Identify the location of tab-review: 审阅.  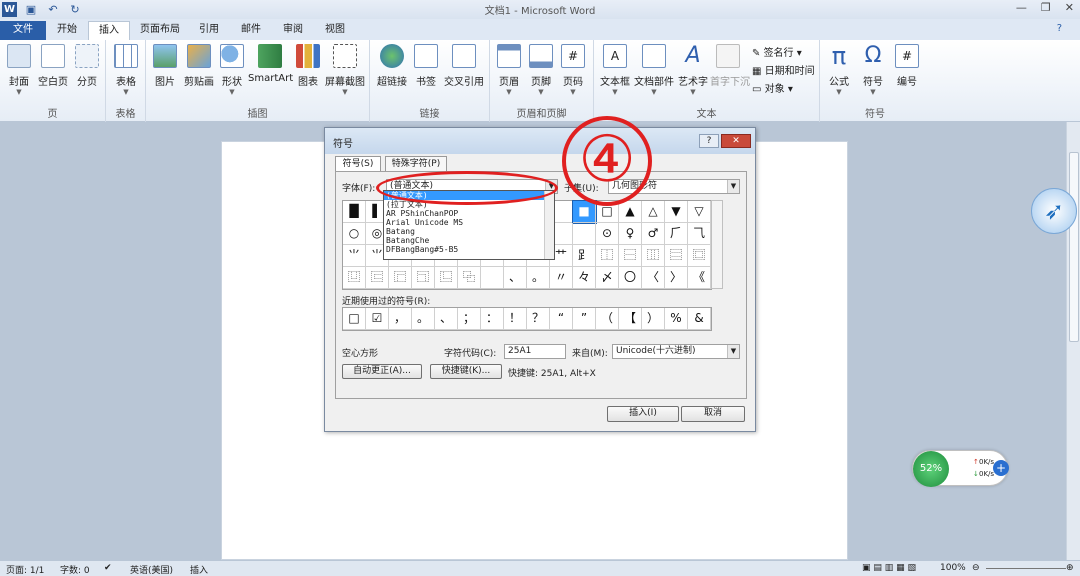
(293, 30).